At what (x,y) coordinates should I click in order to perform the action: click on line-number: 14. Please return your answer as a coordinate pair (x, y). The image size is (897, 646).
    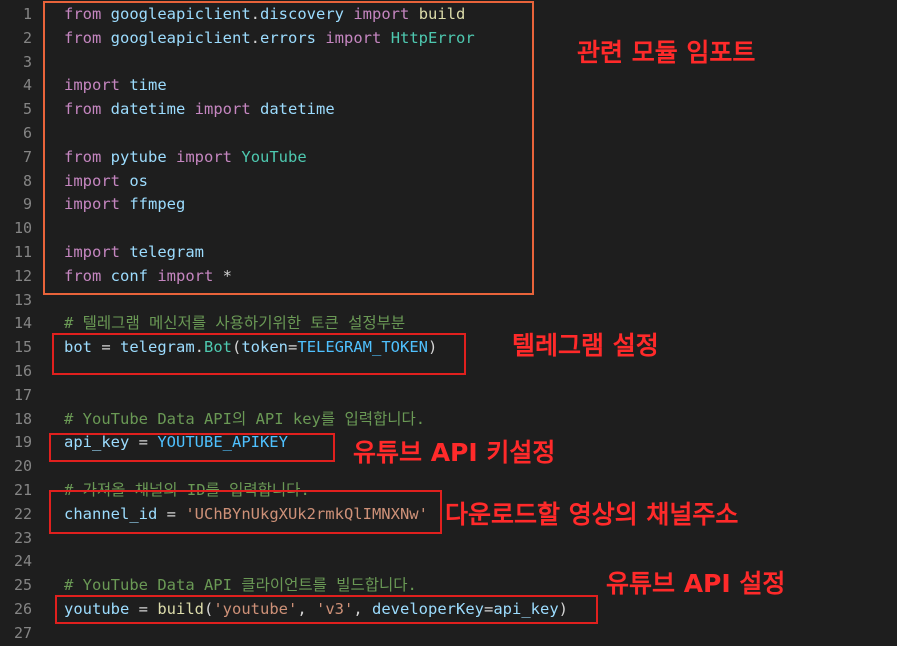
    Looking at the image, I should click on (22, 323).